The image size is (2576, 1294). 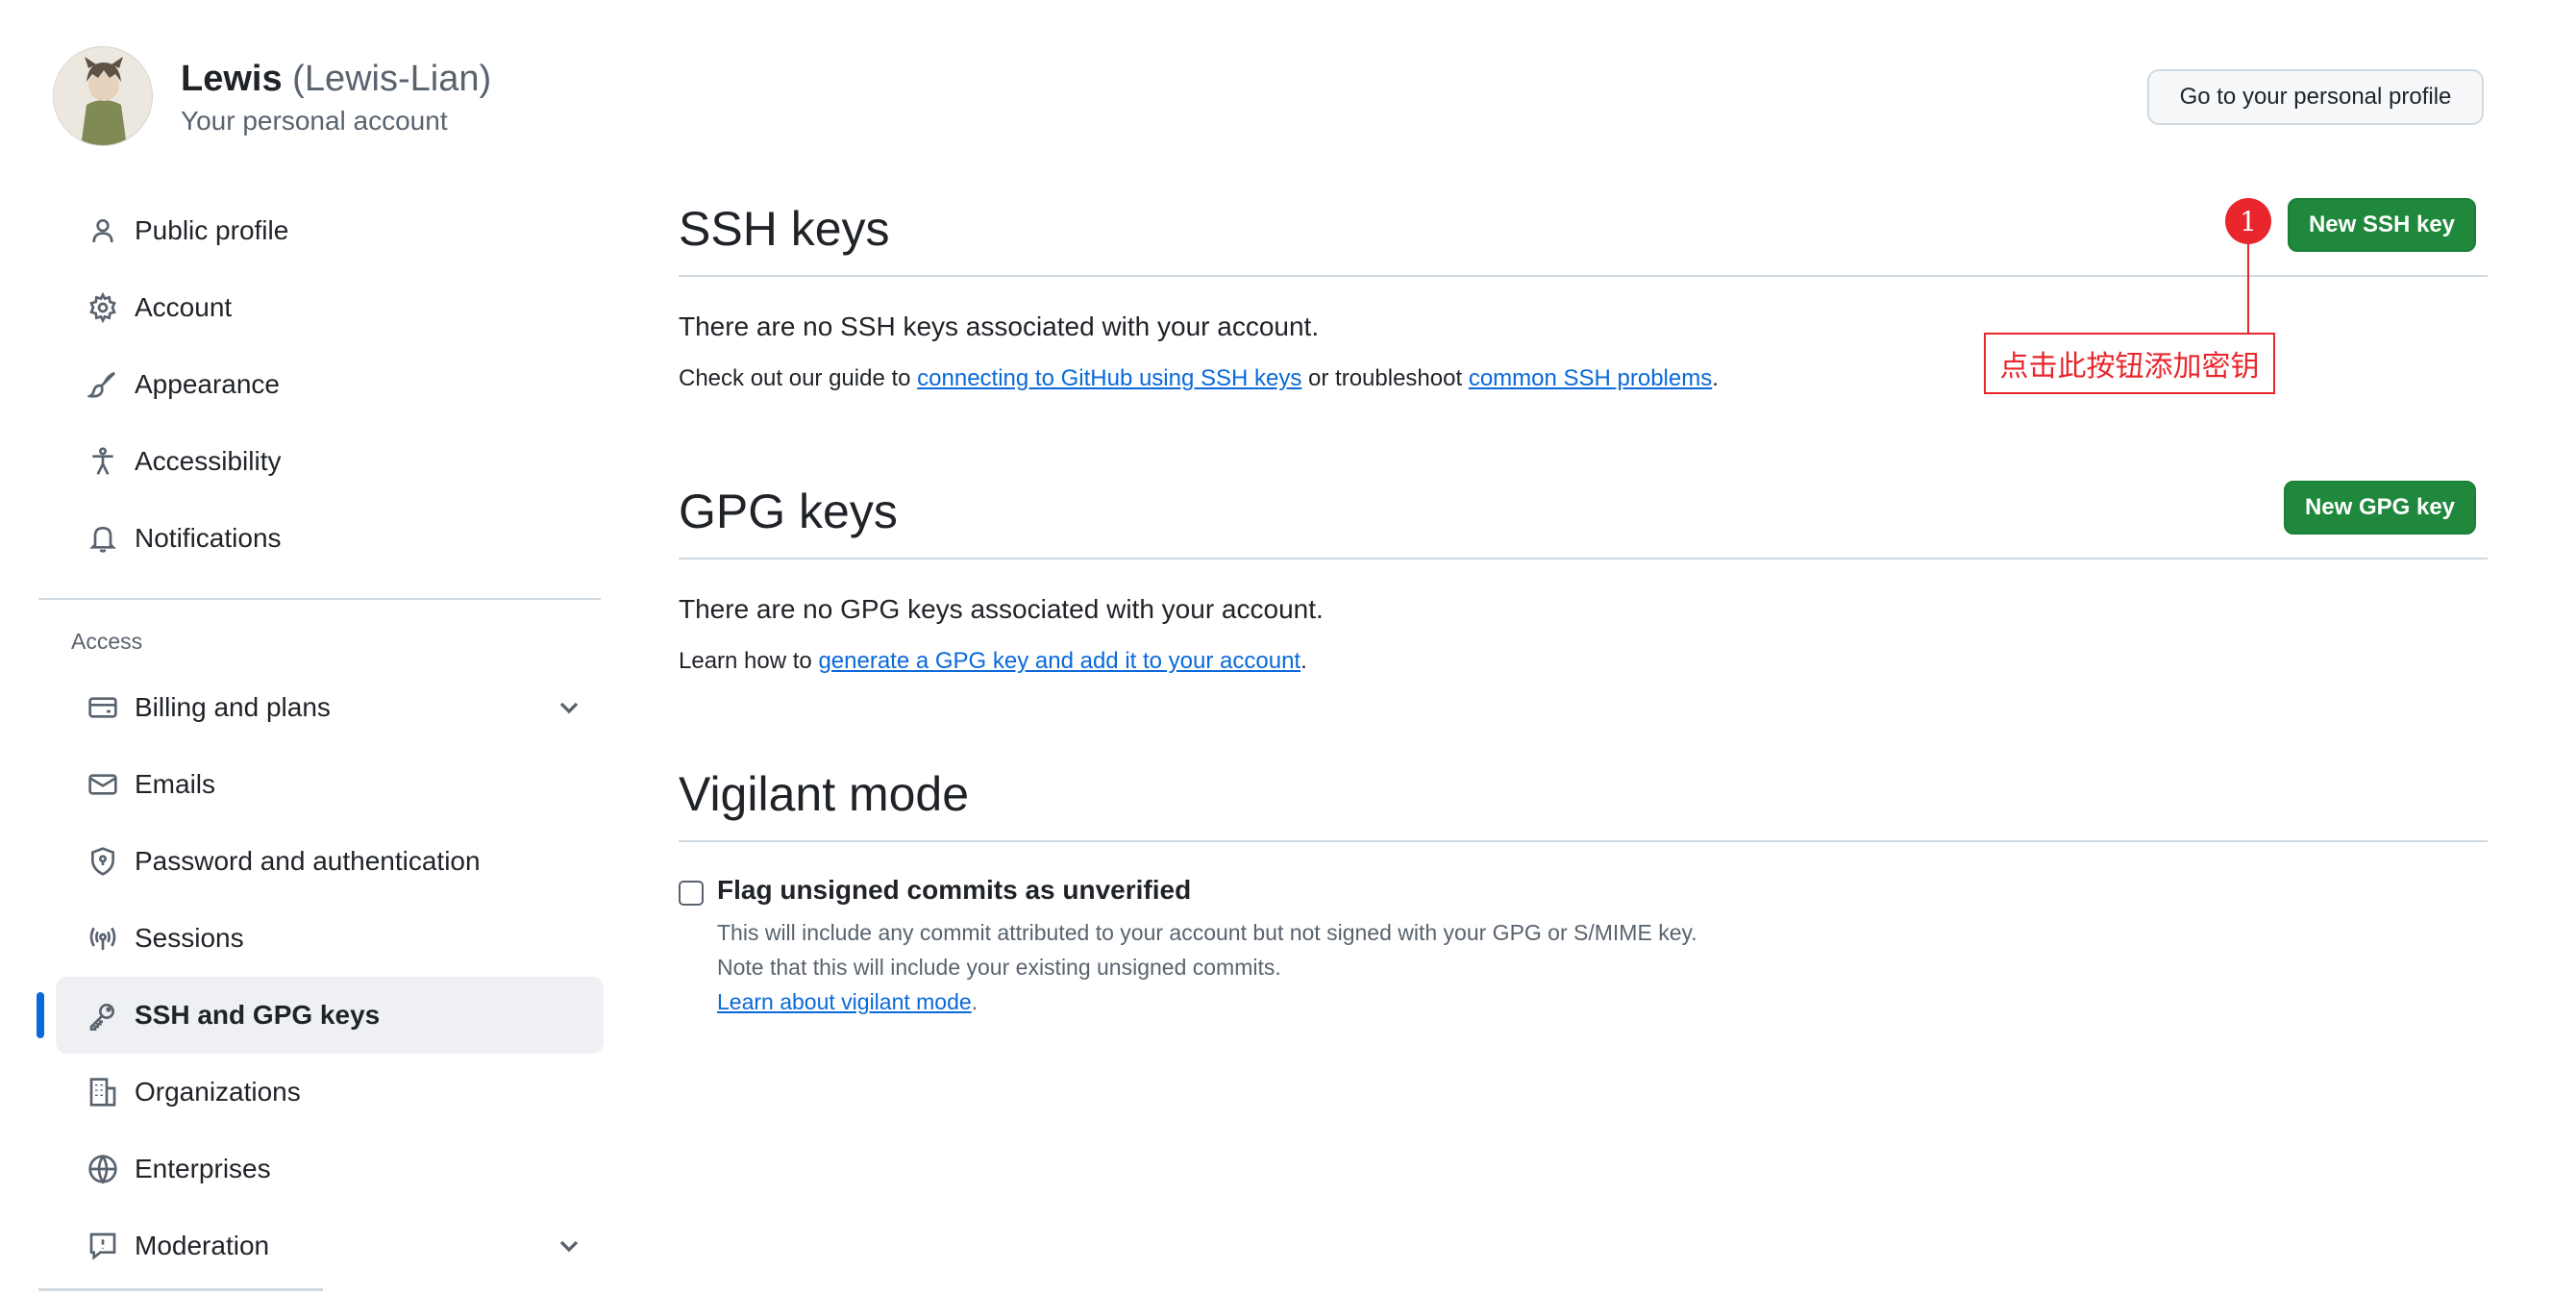 I want to click on sidebar-item-label: Account, so click(x=184, y=307).